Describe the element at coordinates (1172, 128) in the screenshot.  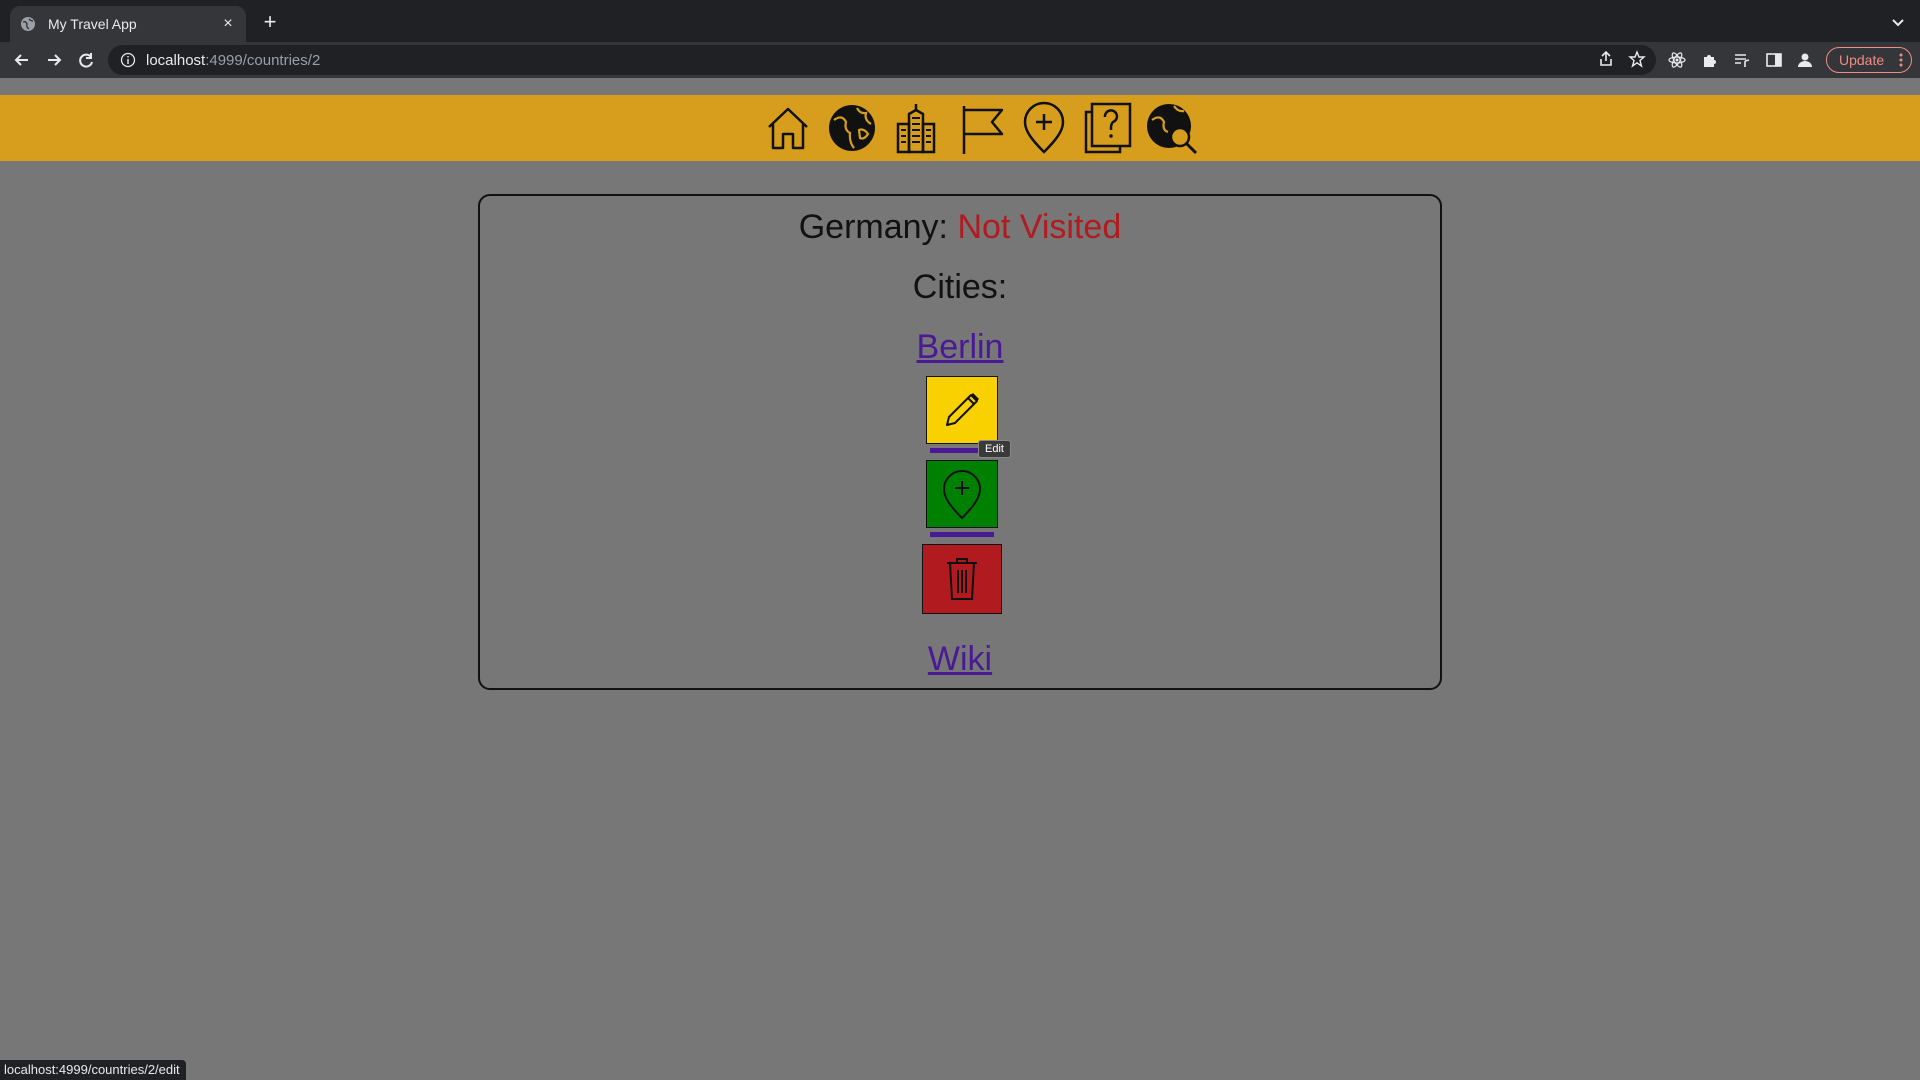
I see `globe-search-icon` at that location.